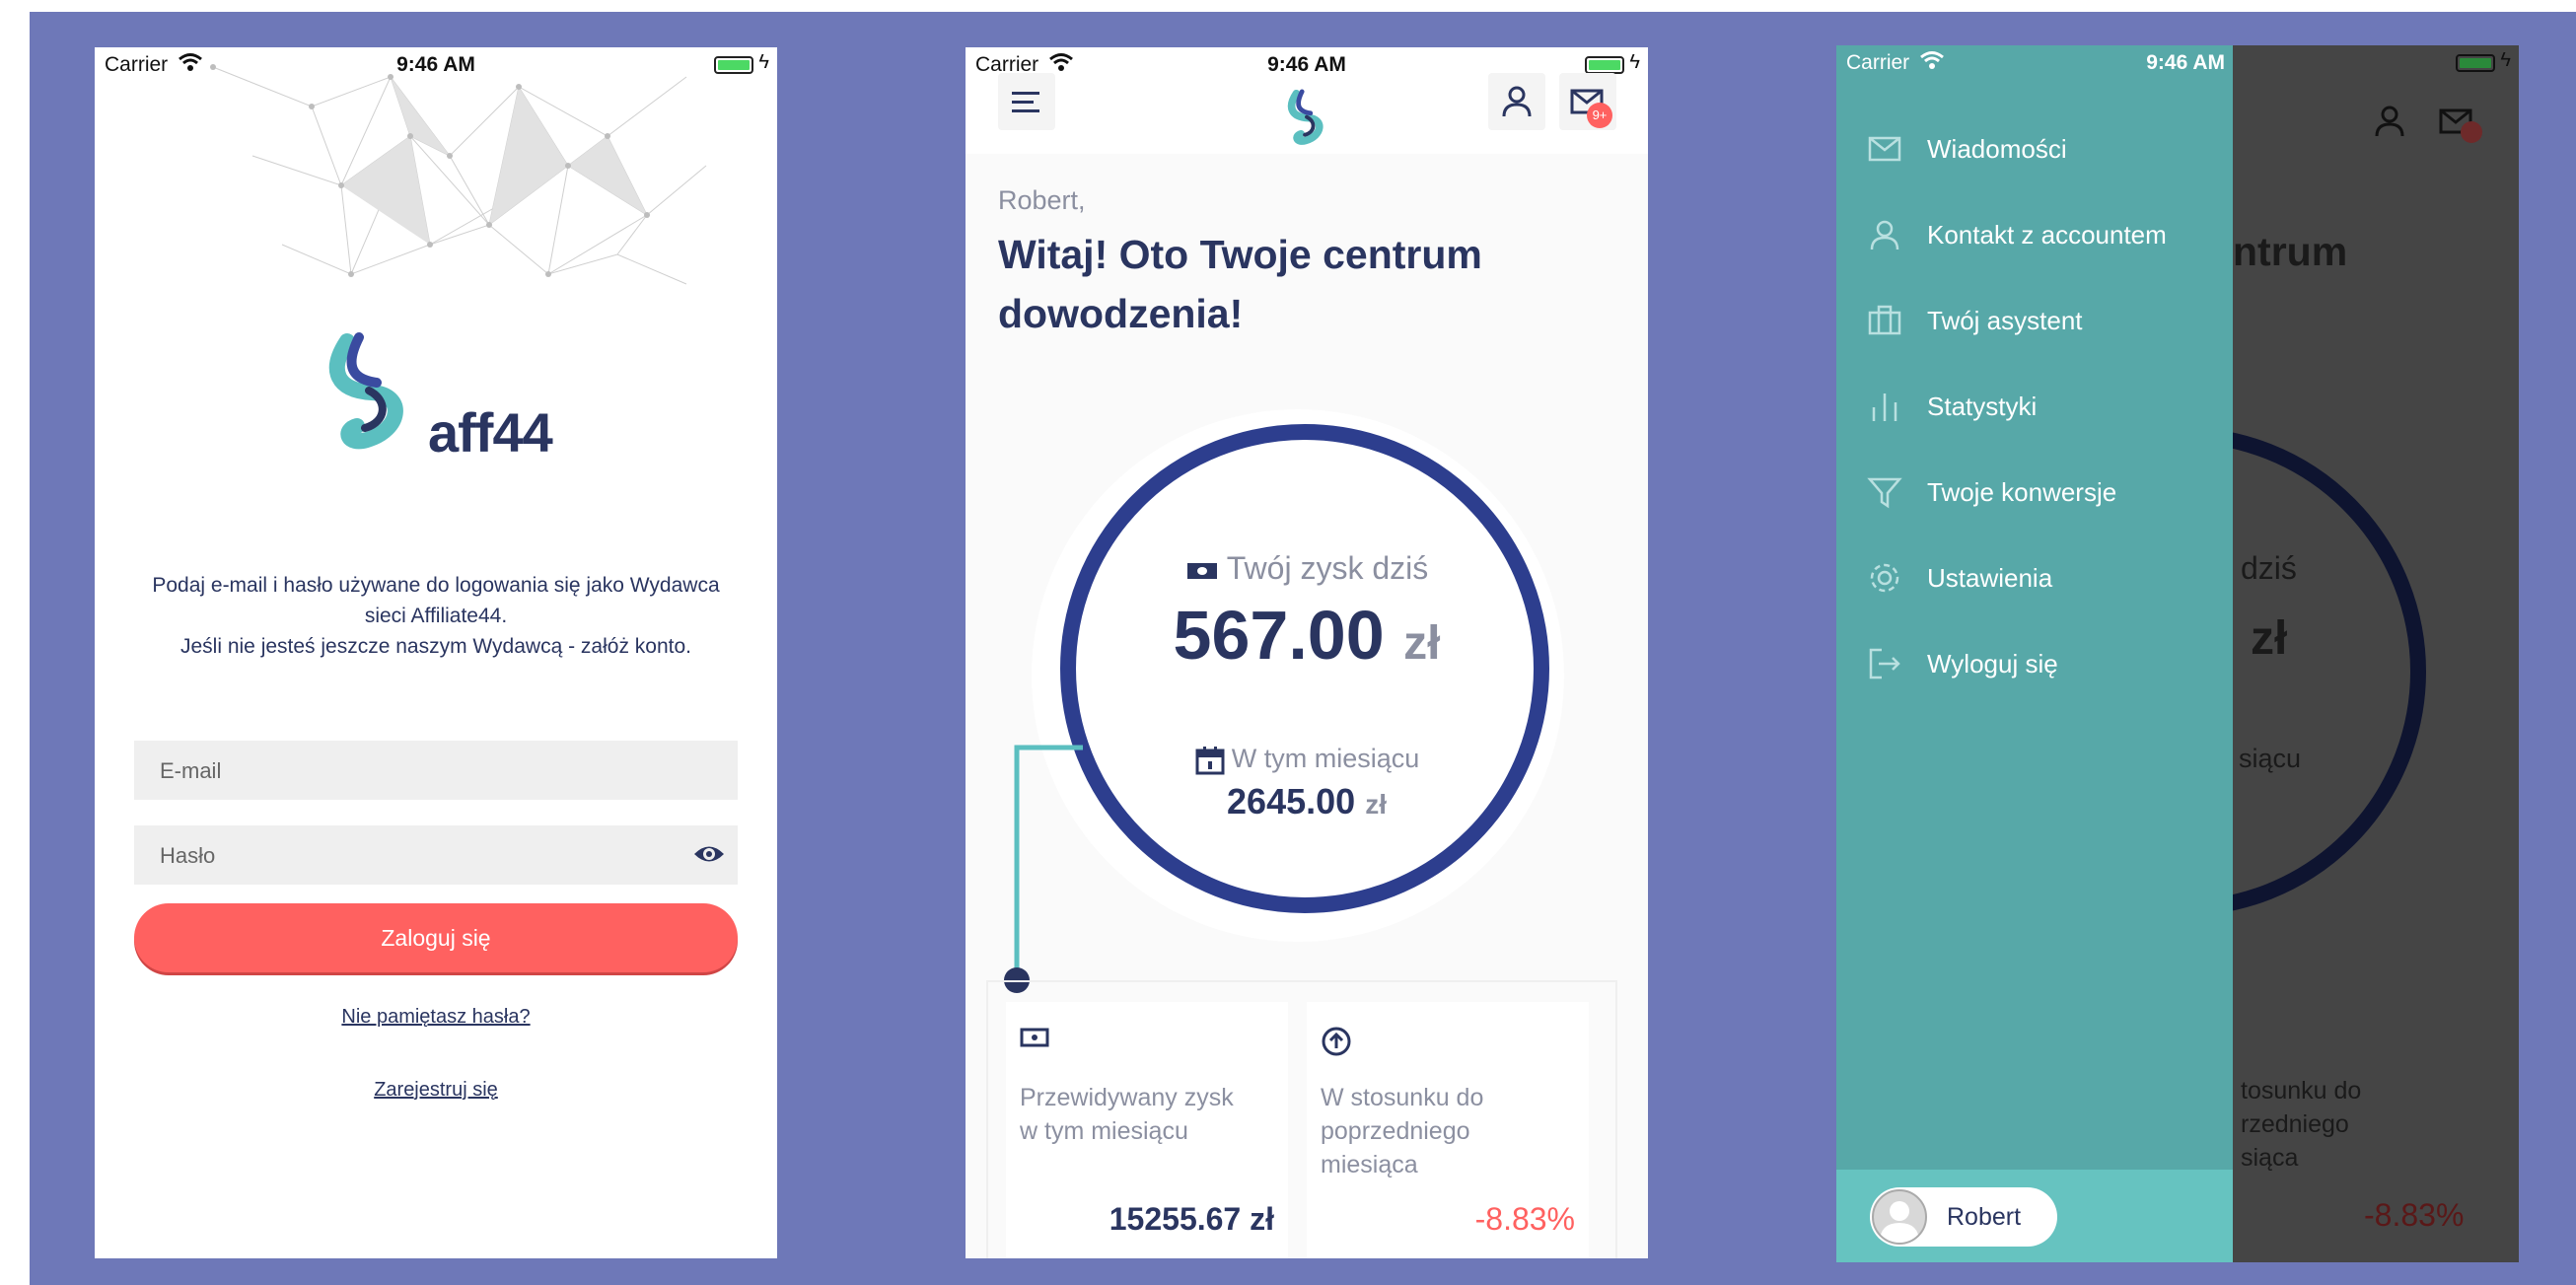  I want to click on dimmed-card-value: -8.83%, so click(2414, 1215).